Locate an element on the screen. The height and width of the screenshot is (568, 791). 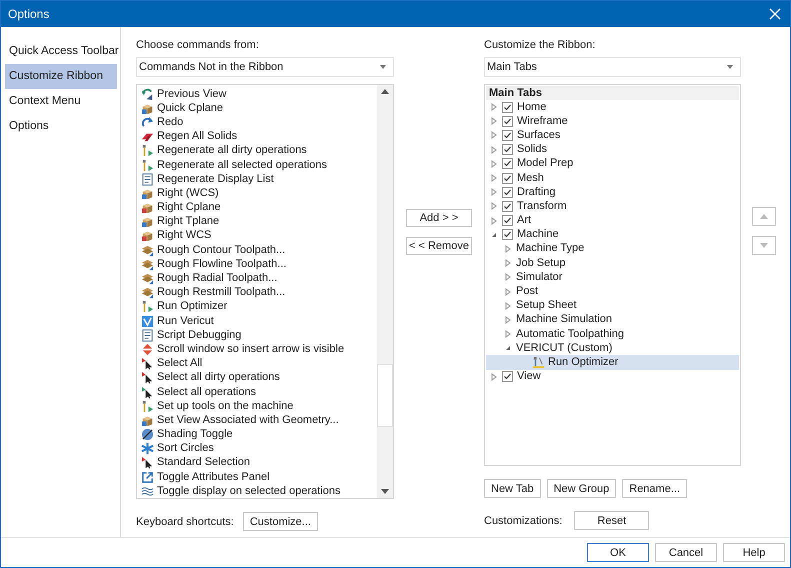
tree-item: View is located at coordinates (529, 377).